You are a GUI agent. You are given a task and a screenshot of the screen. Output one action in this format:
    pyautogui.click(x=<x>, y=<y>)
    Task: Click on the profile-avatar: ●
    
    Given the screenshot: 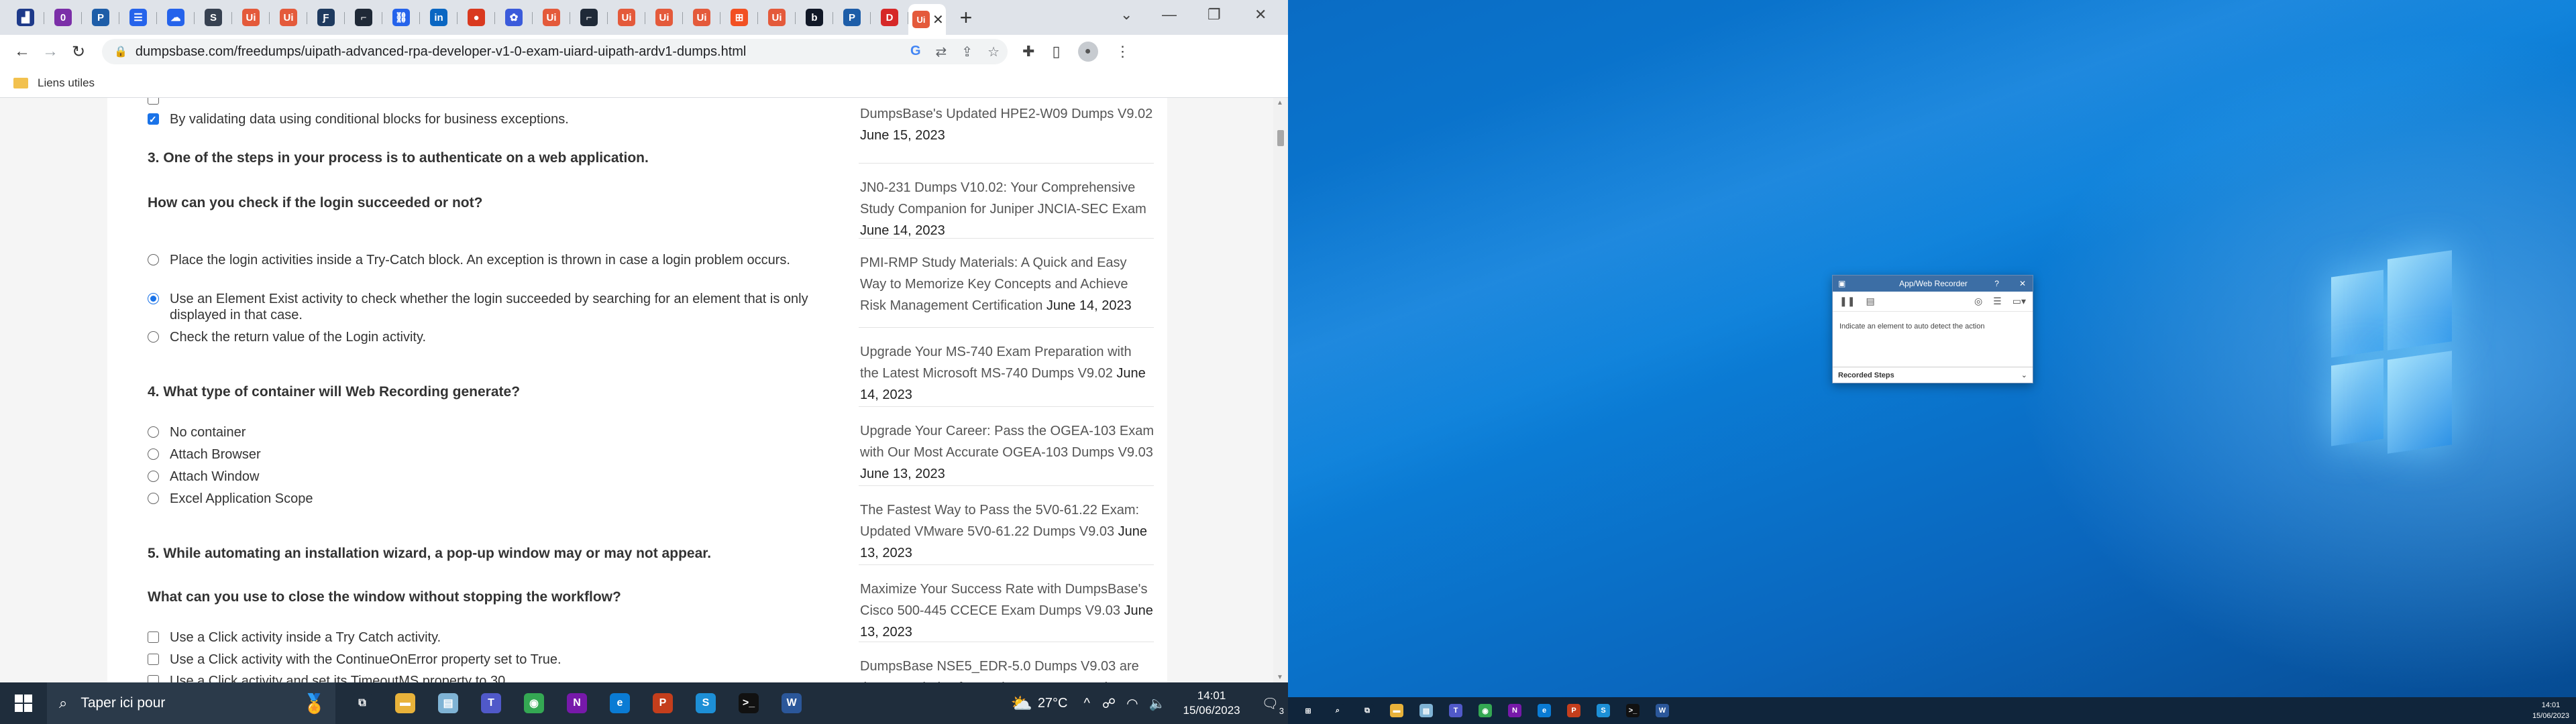 What is the action you would take?
    pyautogui.click(x=1087, y=52)
    